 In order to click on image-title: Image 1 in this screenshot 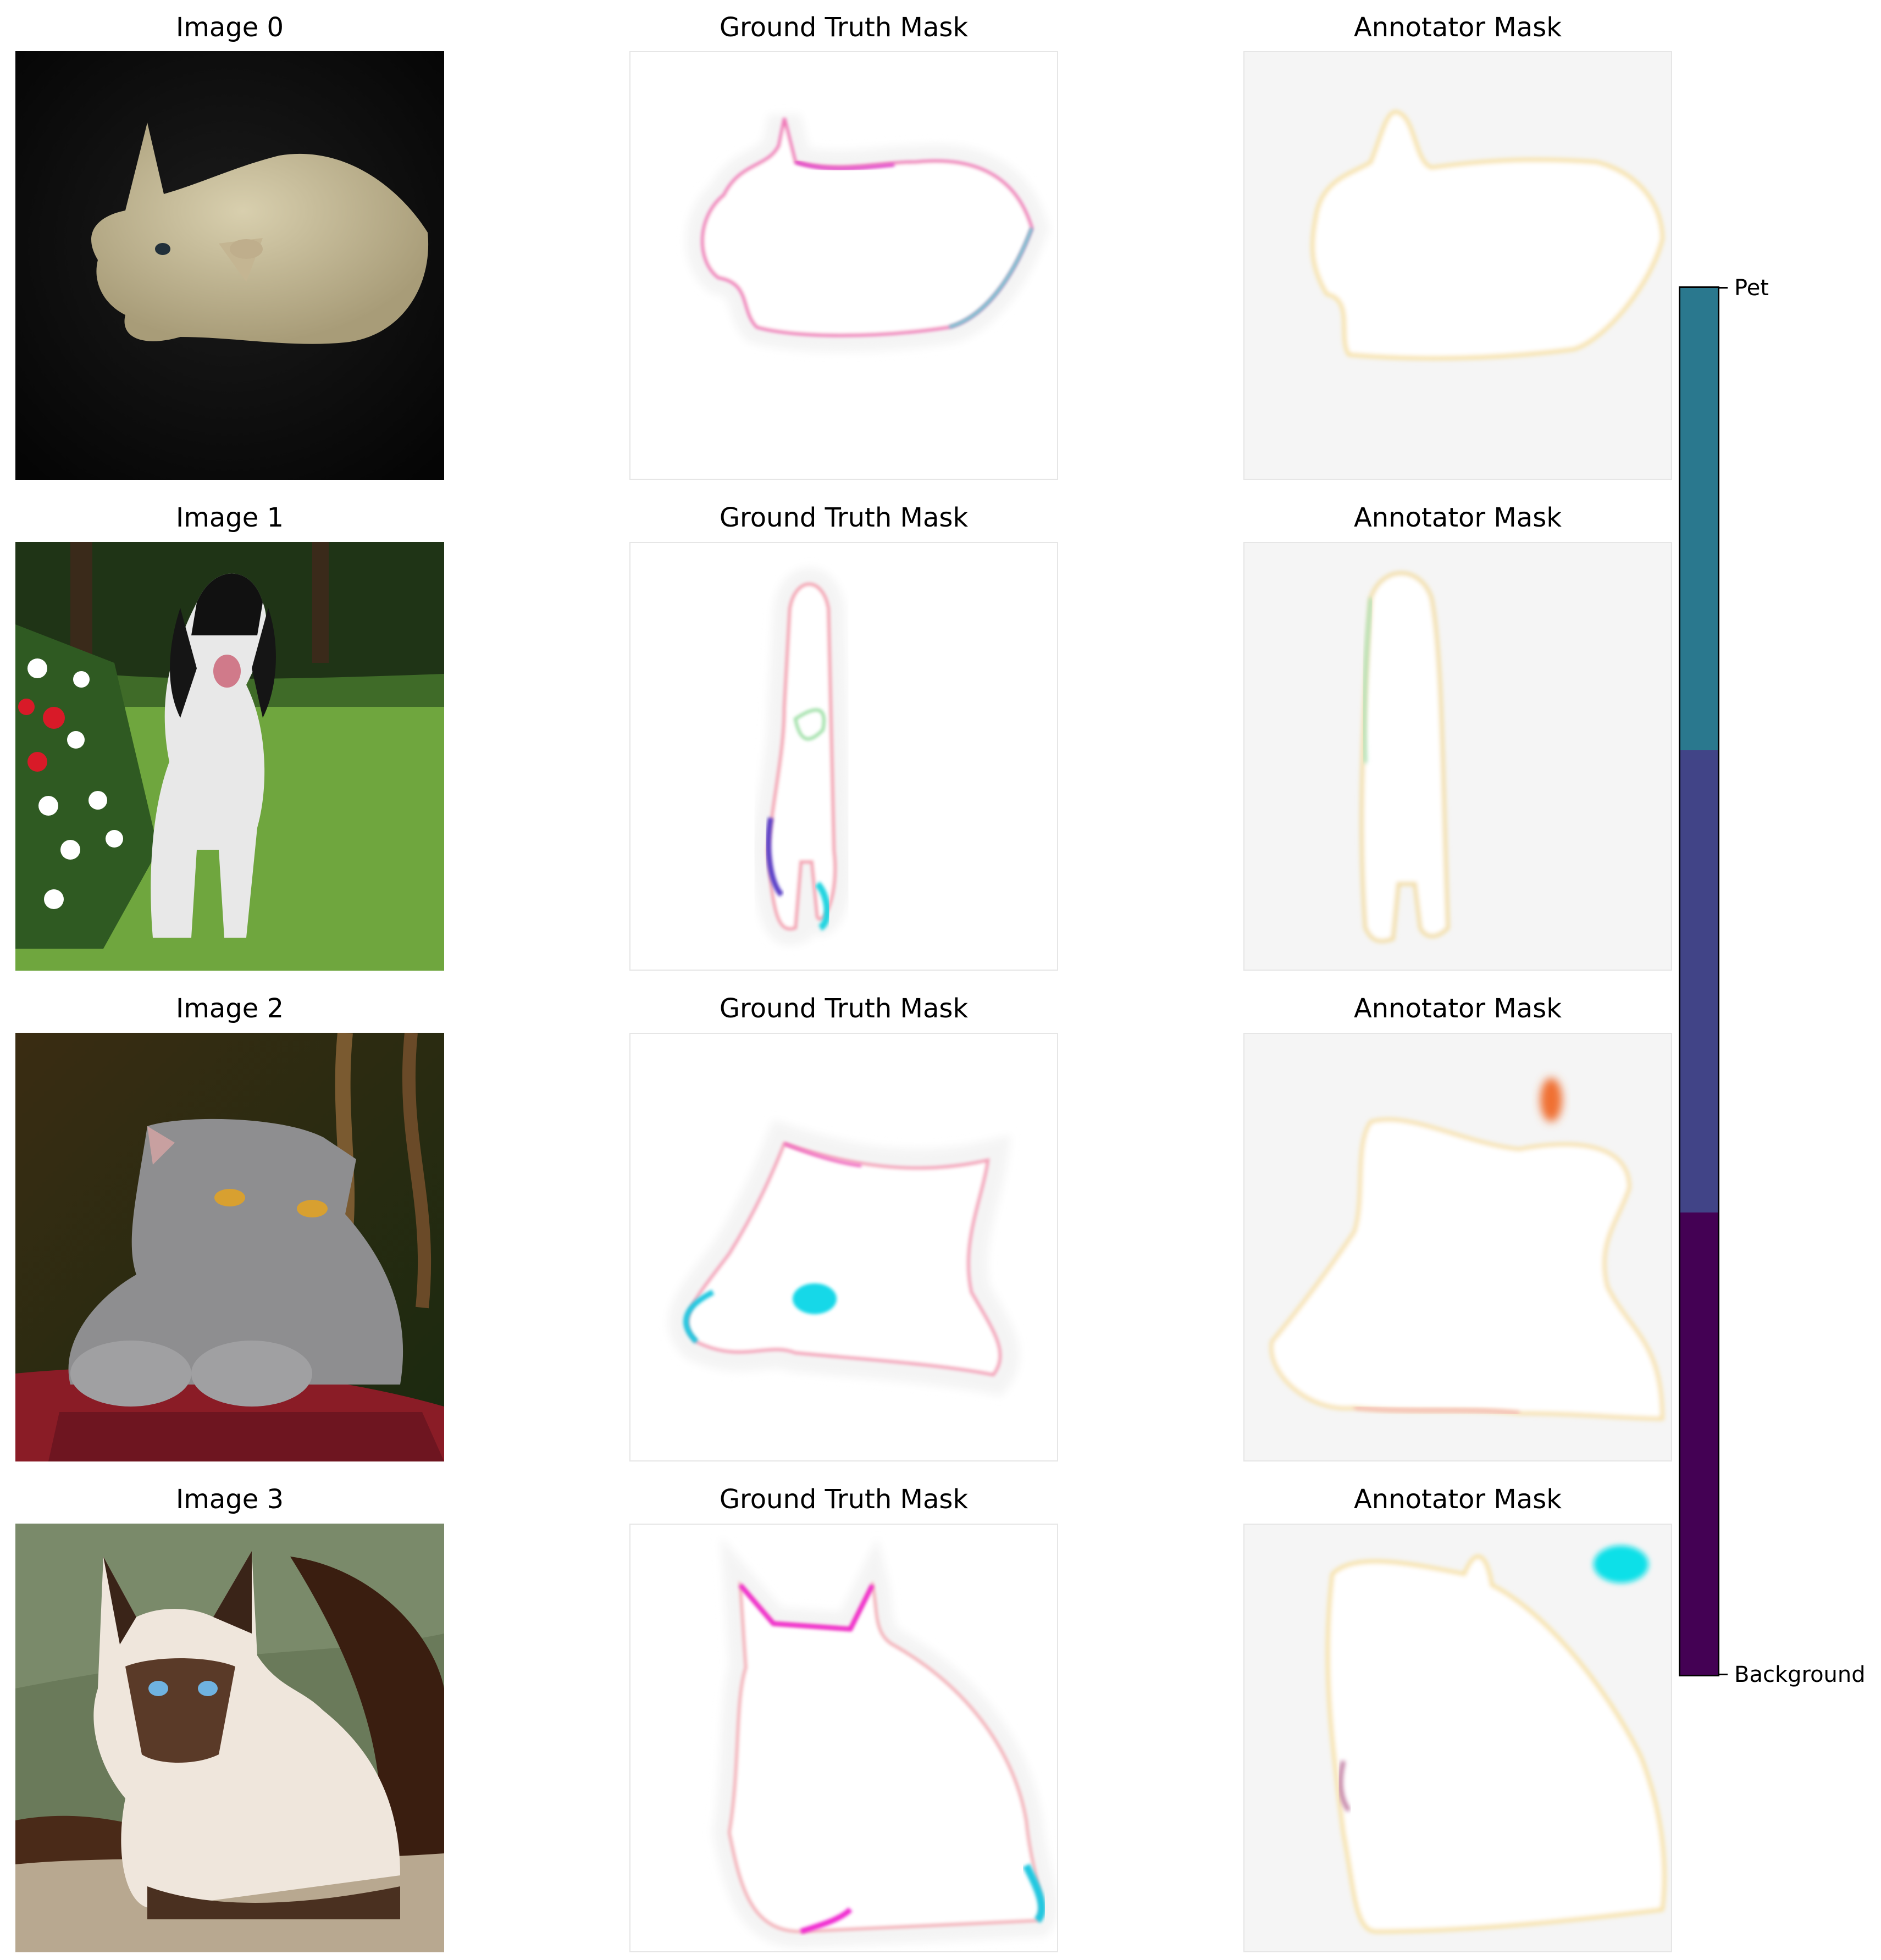, I will do `click(229, 517)`.